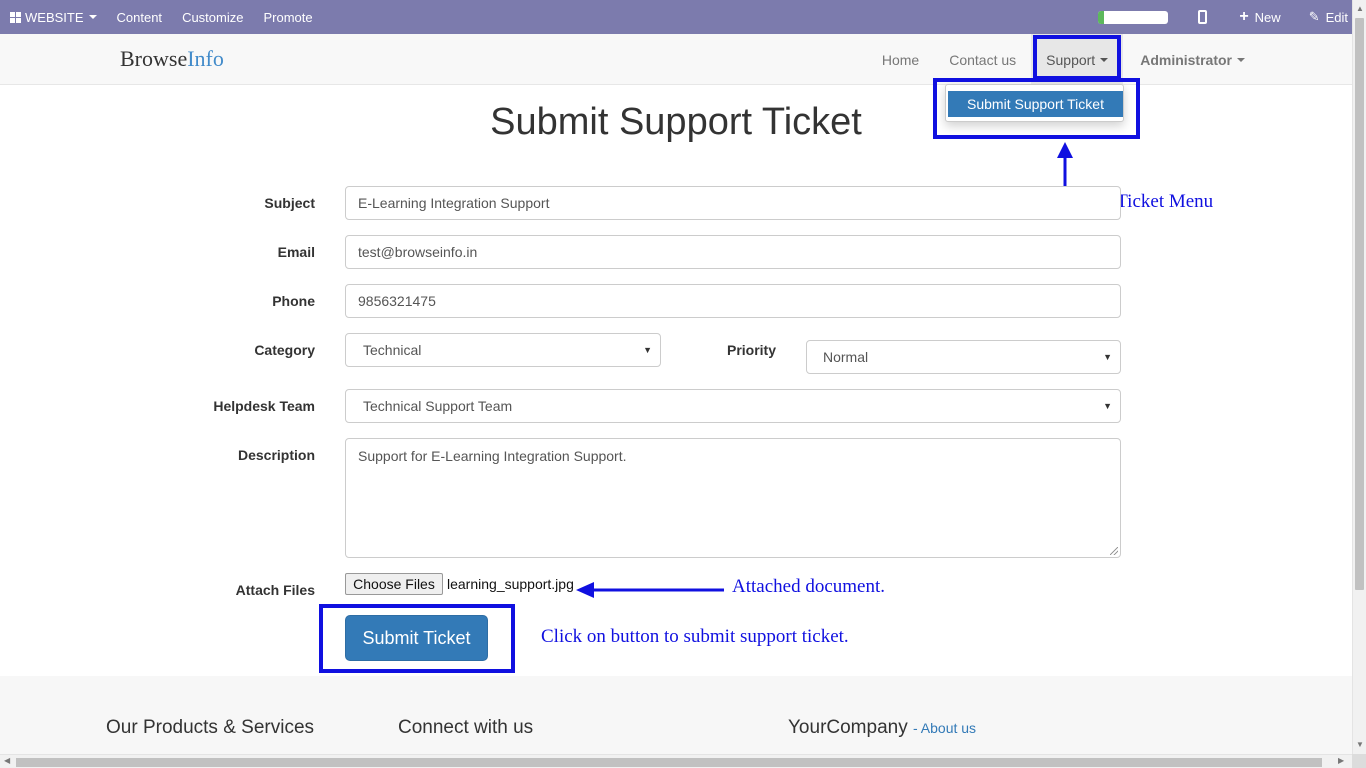  I want to click on website-menu: WEBSITE, so click(53, 17).